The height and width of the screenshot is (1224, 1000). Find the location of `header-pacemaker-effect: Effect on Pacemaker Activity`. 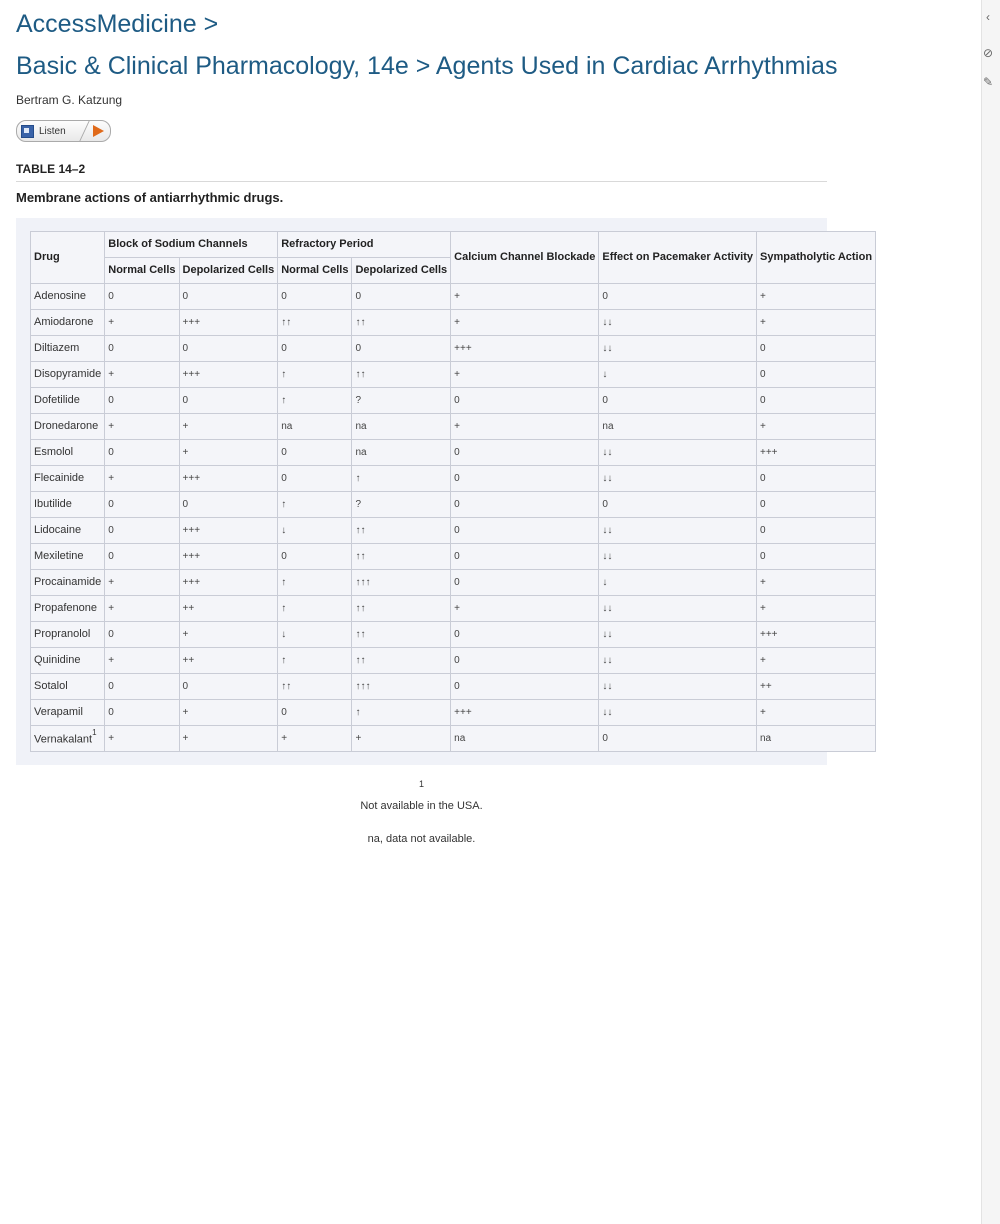

header-pacemaker-effect: Effect on Pacemaker Activity is located at coordinates (677, 257).